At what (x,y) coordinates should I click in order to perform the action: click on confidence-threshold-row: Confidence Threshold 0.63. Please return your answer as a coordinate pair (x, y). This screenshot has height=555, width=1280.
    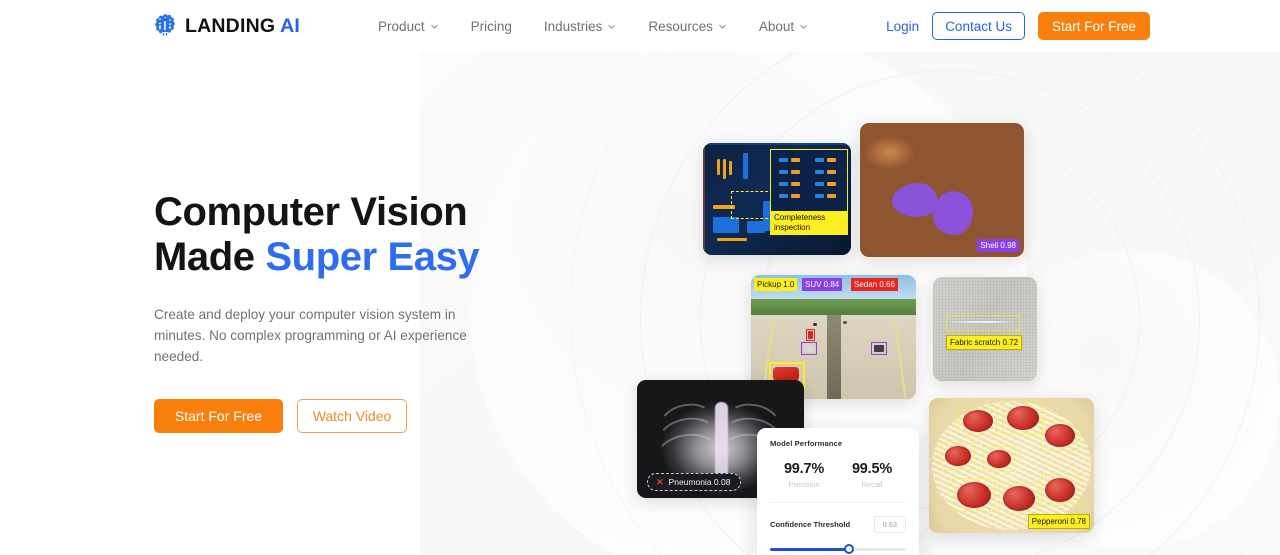
    Looking at the image, I should click on (838, 524).